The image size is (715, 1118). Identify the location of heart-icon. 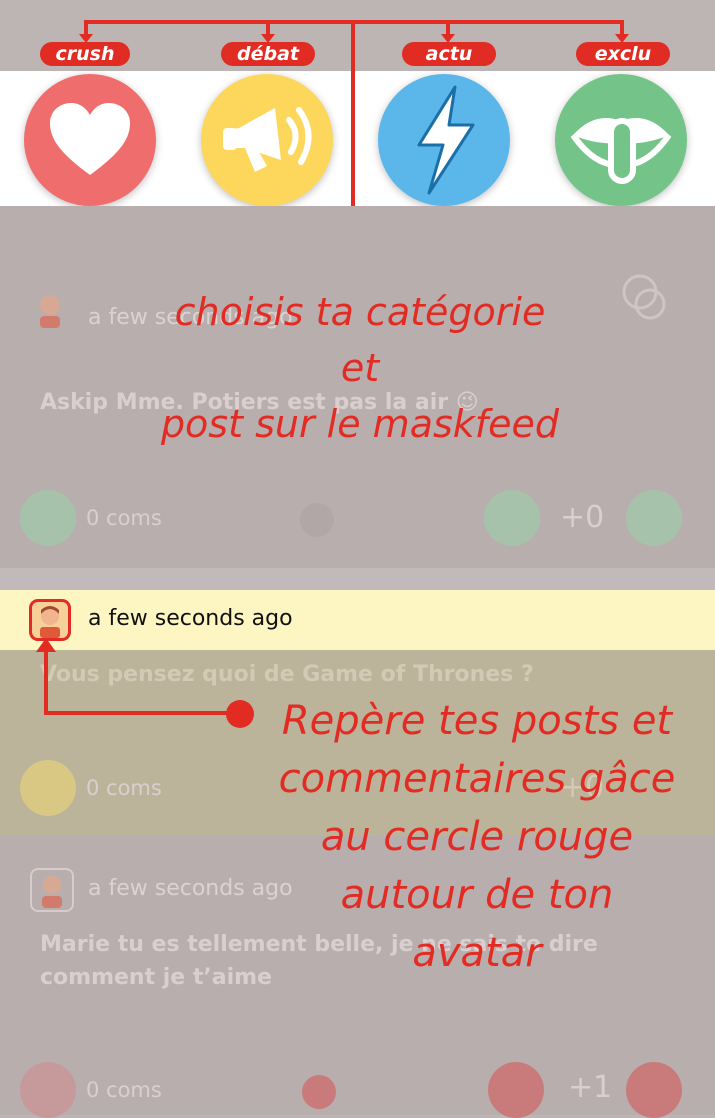
(90, 139).